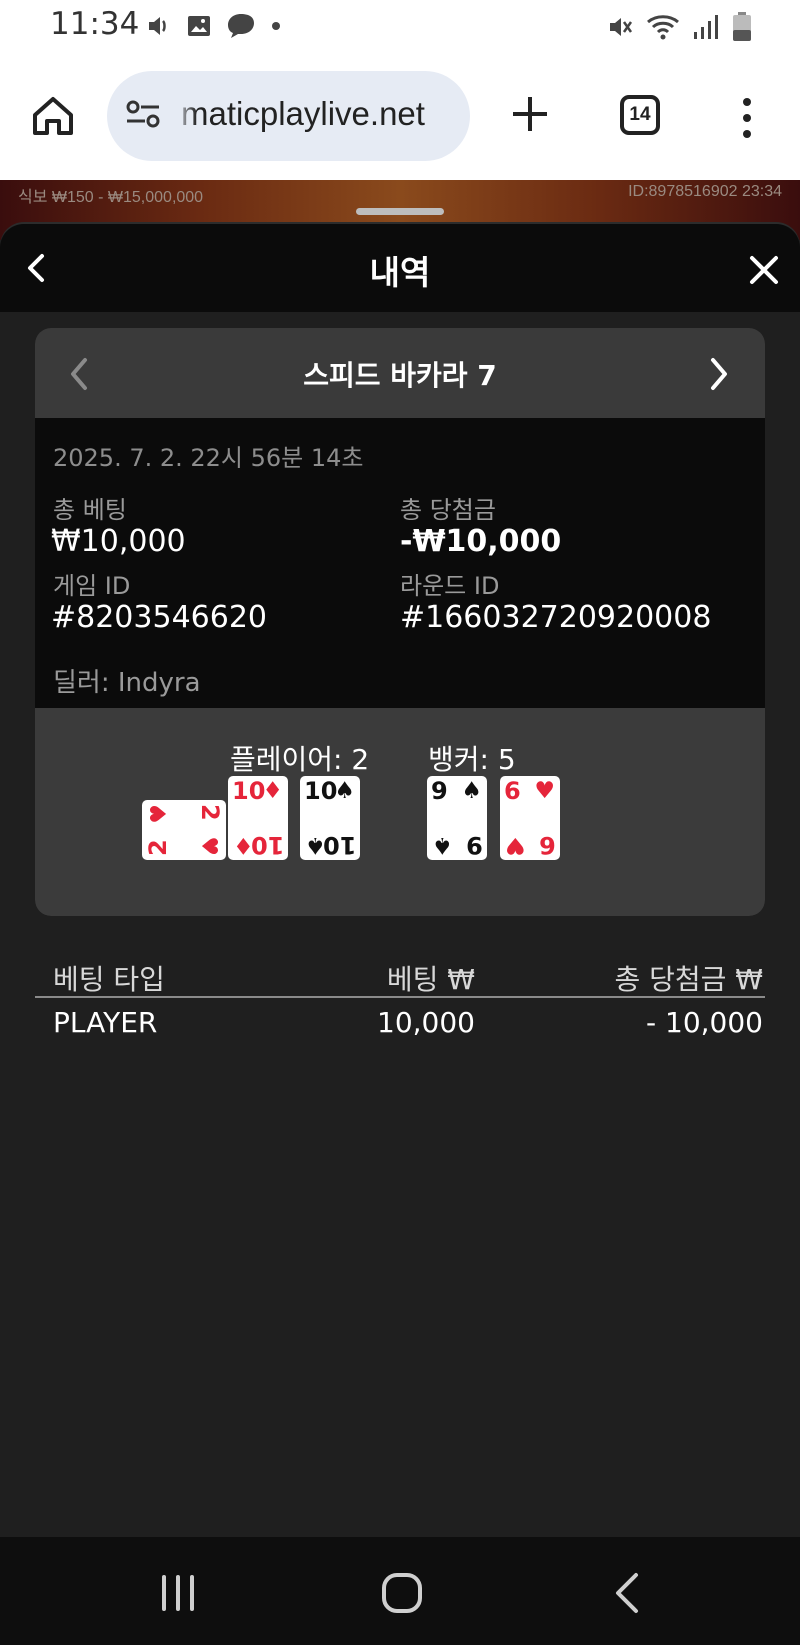 The image size is (800, 1645). What do you see at coordinates (430, 979) in the screenshot?
I see `column-header-bet: 베팅 ₩` at bounding box center [430, 979].